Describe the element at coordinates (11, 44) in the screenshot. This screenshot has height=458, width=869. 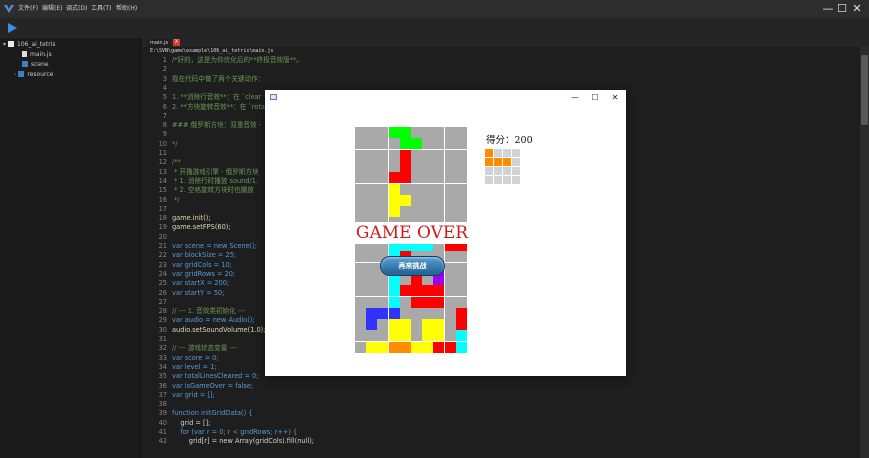
I see `project-folder-icon` at that location.